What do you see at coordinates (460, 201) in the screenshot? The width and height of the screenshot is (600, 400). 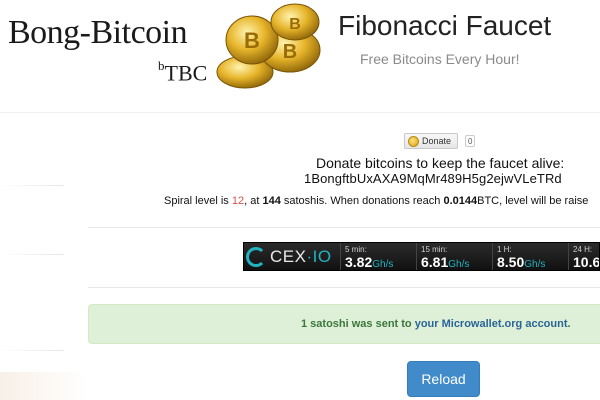 I see `spiral-target-value: 0.0144` at bounding box center [460, 201].